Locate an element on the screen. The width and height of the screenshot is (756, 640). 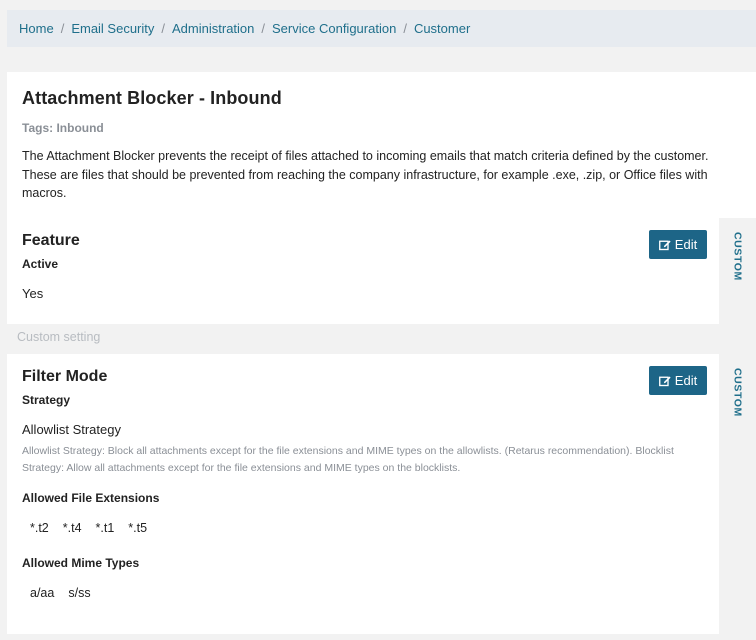
filter-mode-custom-tab: CUSTOM is located at coordinates (737, 494).